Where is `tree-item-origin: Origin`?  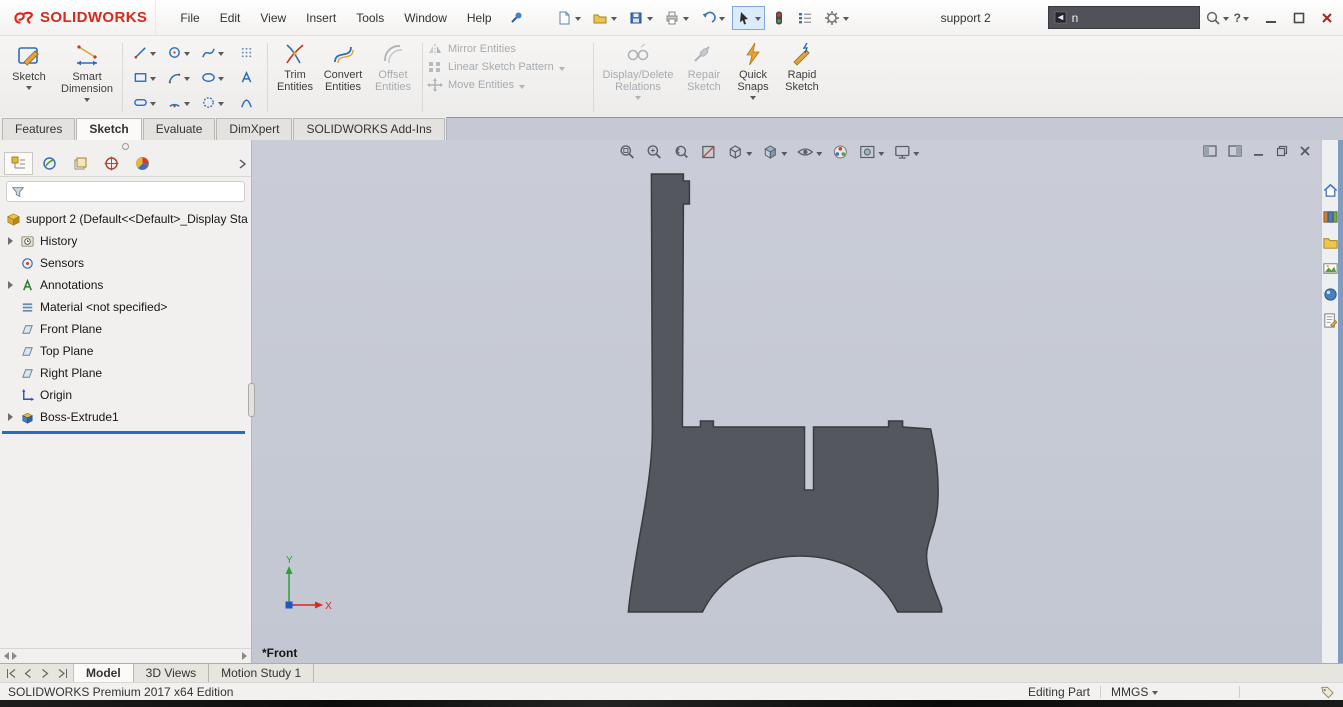 tree-item-origin: Origin is located at coordinates (125, 395).